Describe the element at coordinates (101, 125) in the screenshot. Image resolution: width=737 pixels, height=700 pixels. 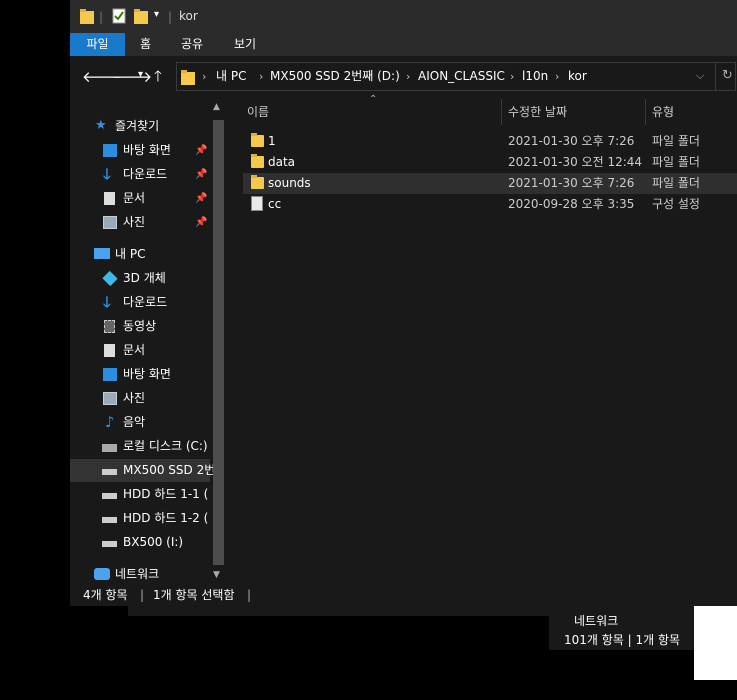
I see `star-icon: ★` at that location.